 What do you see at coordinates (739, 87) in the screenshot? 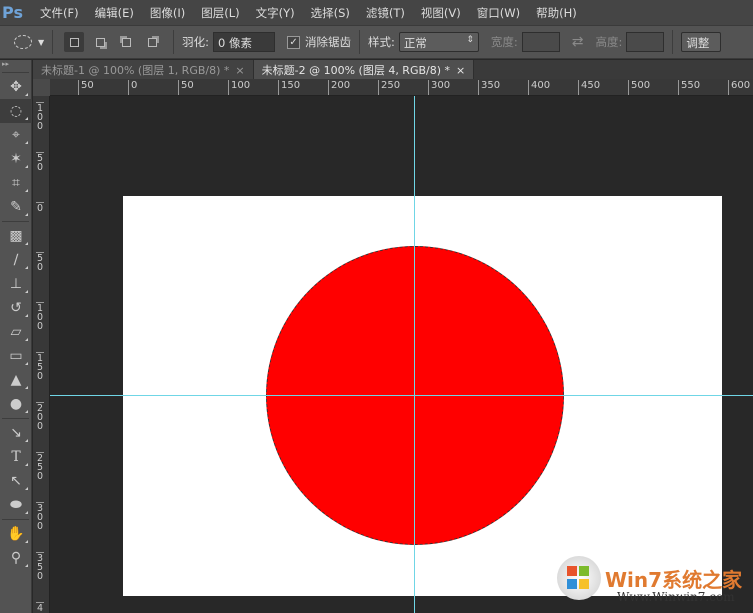
I see `ruler-label: 600` at bounding box center [739, 87].